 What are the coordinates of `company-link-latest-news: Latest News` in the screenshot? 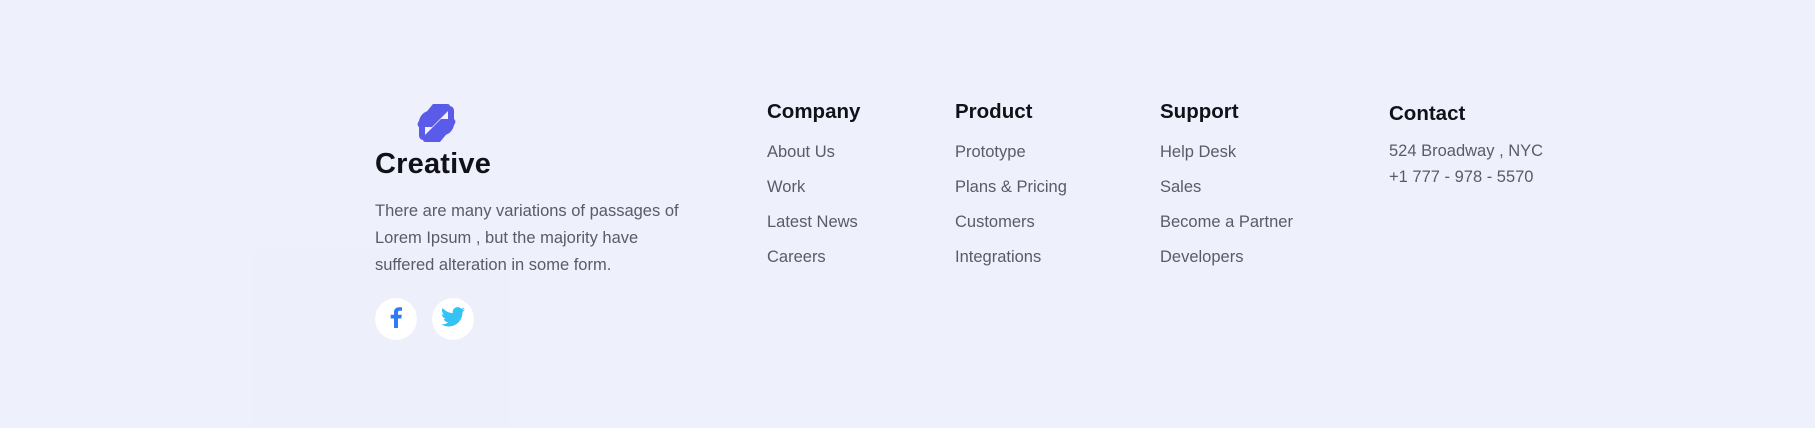 It's located at (813, 229).